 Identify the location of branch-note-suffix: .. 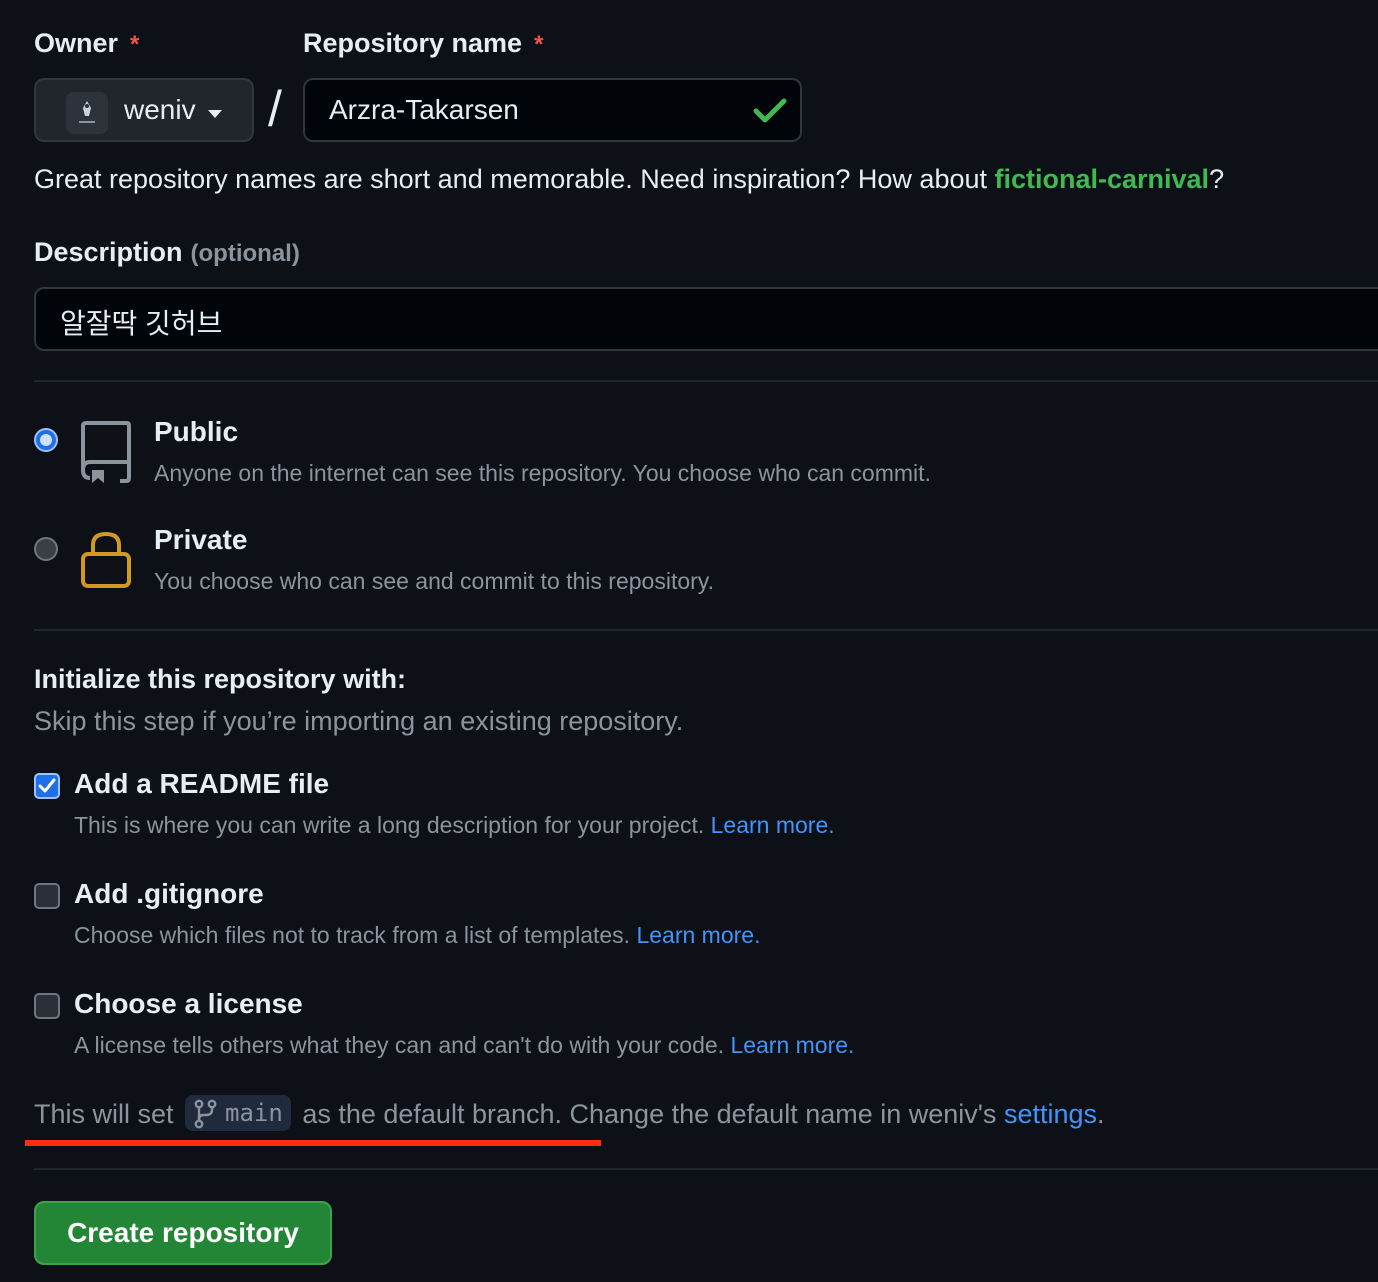
(1101, 1114).